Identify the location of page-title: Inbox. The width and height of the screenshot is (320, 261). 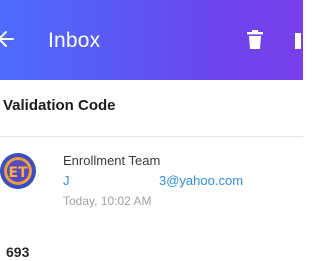
(74, 40).